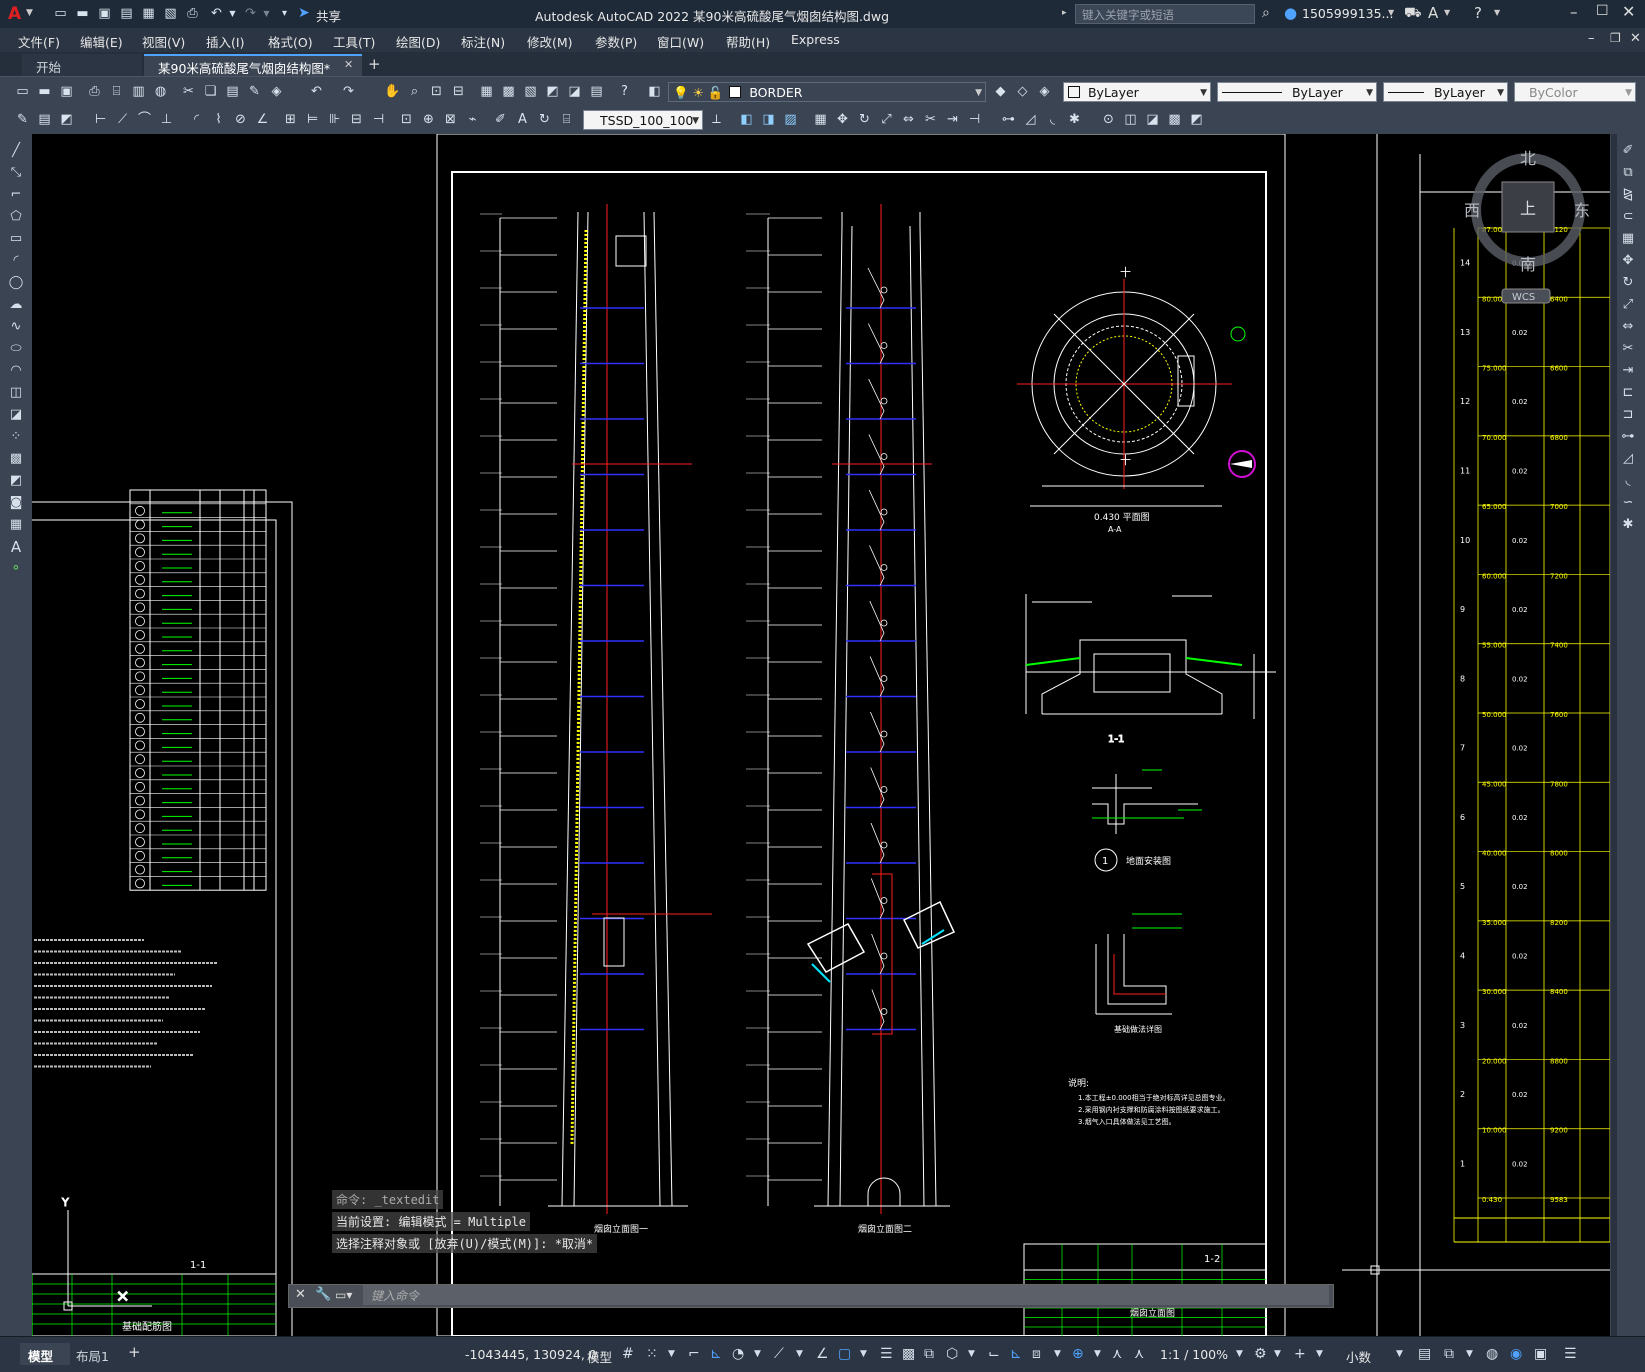 This screenshot has width=1645, height=1372. I want to click on web-save-icon: ▧, so click(170, 13).